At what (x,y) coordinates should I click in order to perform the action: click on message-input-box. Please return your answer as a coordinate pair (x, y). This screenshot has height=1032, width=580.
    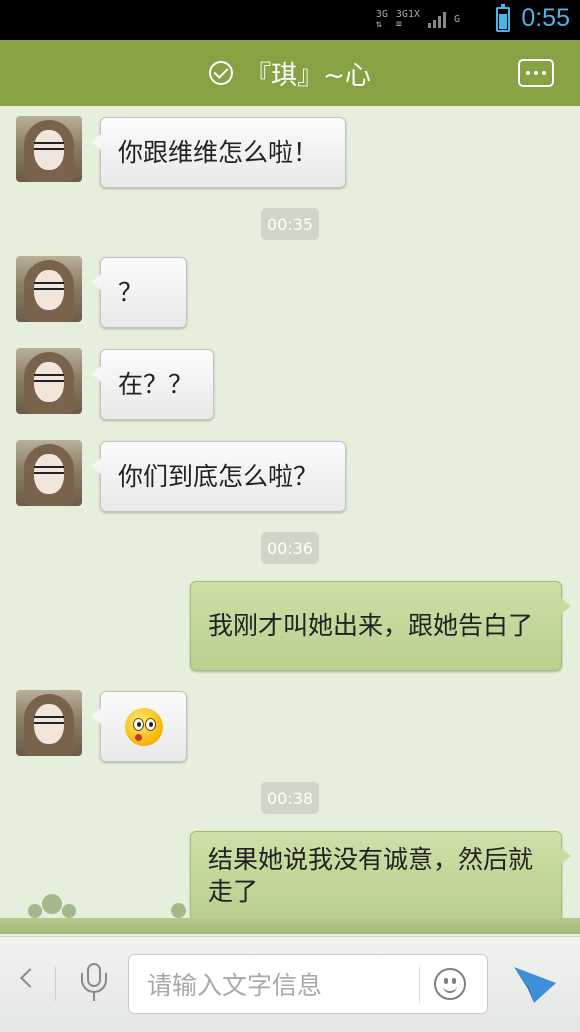
    Looking at the image, I should click on (308, 984).